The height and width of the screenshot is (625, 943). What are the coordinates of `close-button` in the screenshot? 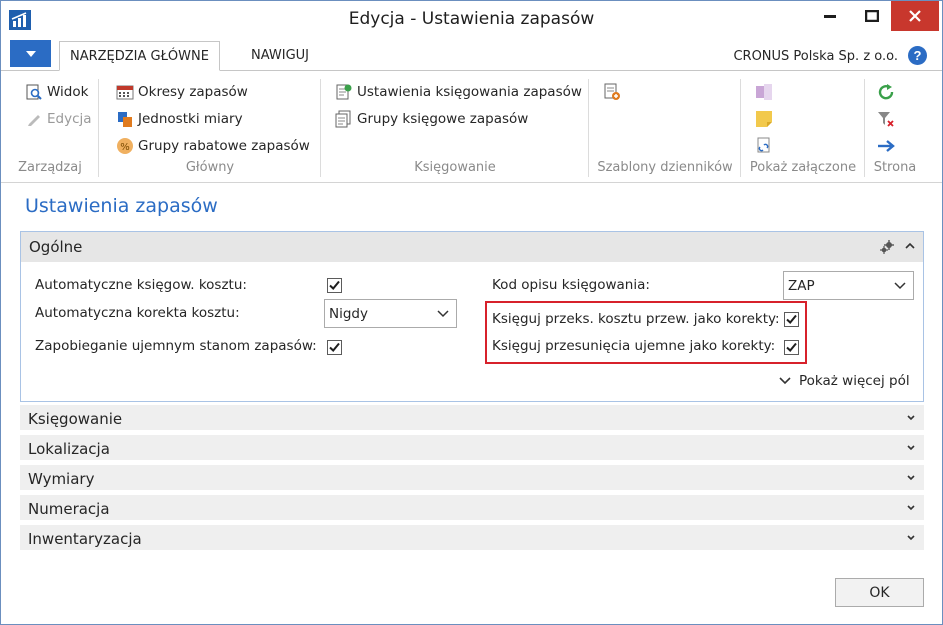 It's located at (915, 16).